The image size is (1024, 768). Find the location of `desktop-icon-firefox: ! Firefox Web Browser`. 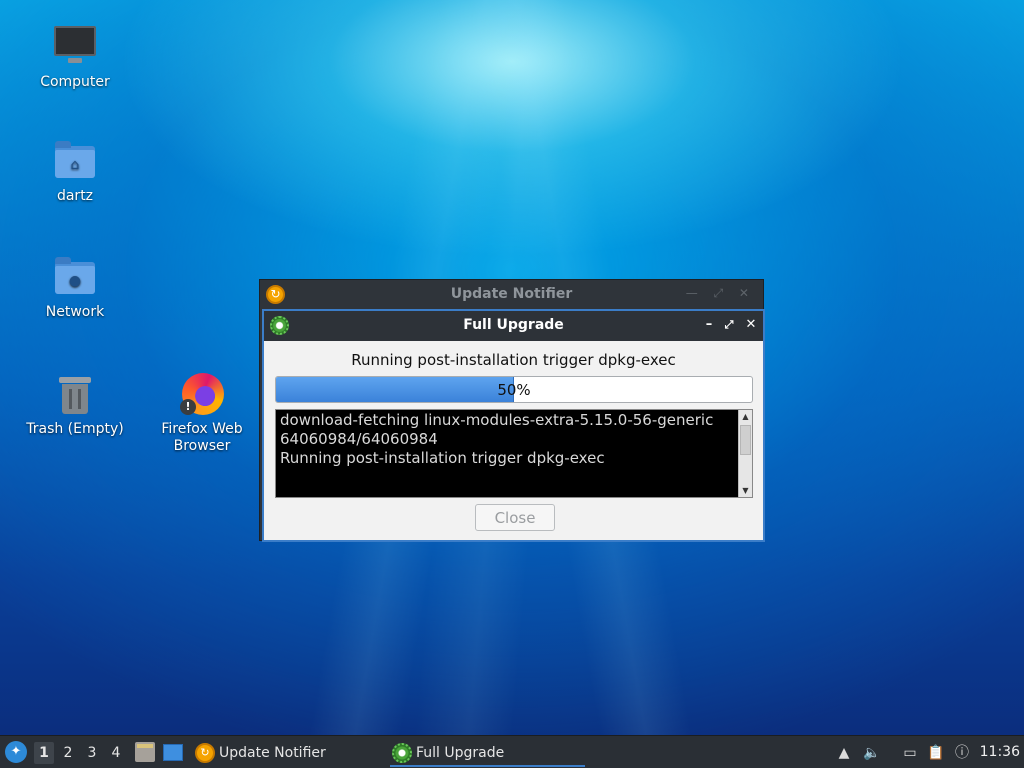

desktop-icon-firefox: ! Firefox Web Browser is located at coordinates (202, 414).